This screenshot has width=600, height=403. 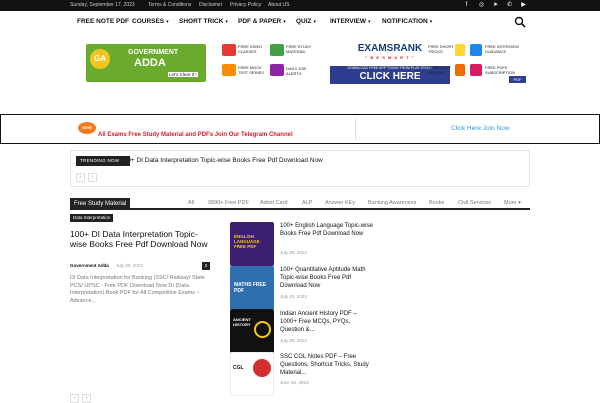 I want to click on test-icon, so click(x=229, y=70).